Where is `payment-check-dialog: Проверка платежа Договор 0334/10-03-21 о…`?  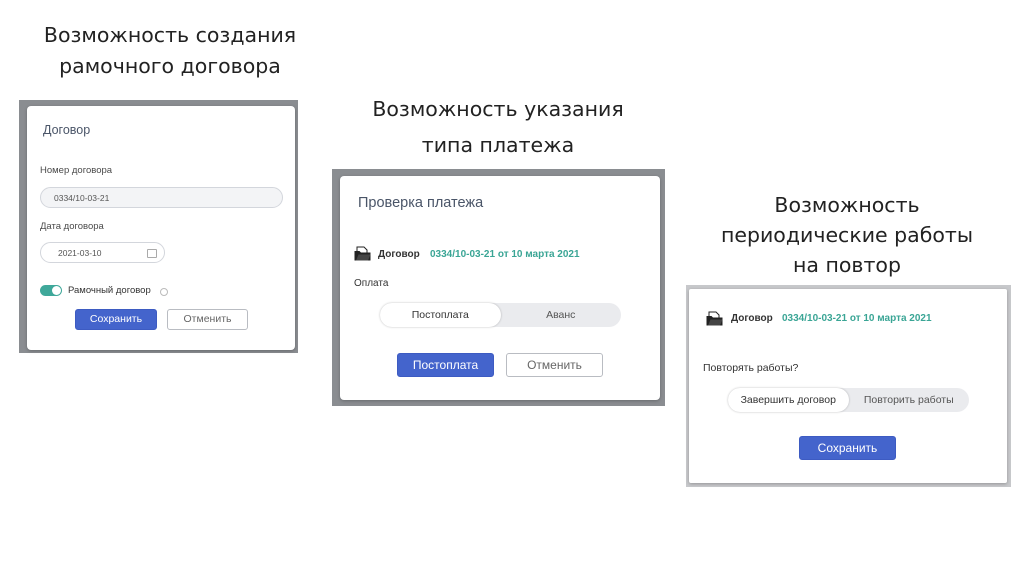 payment-check-dialog: Проверка платежа Договор 0334/10-03-21 о… is located at coordinates (500, 288).